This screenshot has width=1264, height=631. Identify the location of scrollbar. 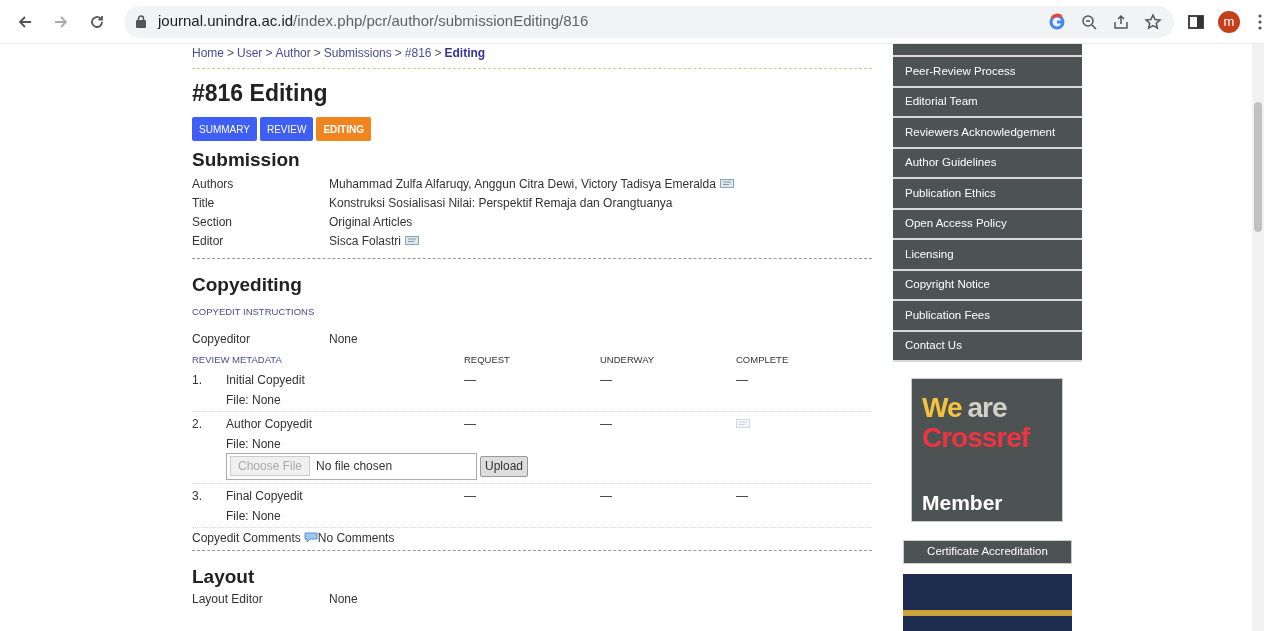
(1258, 337).